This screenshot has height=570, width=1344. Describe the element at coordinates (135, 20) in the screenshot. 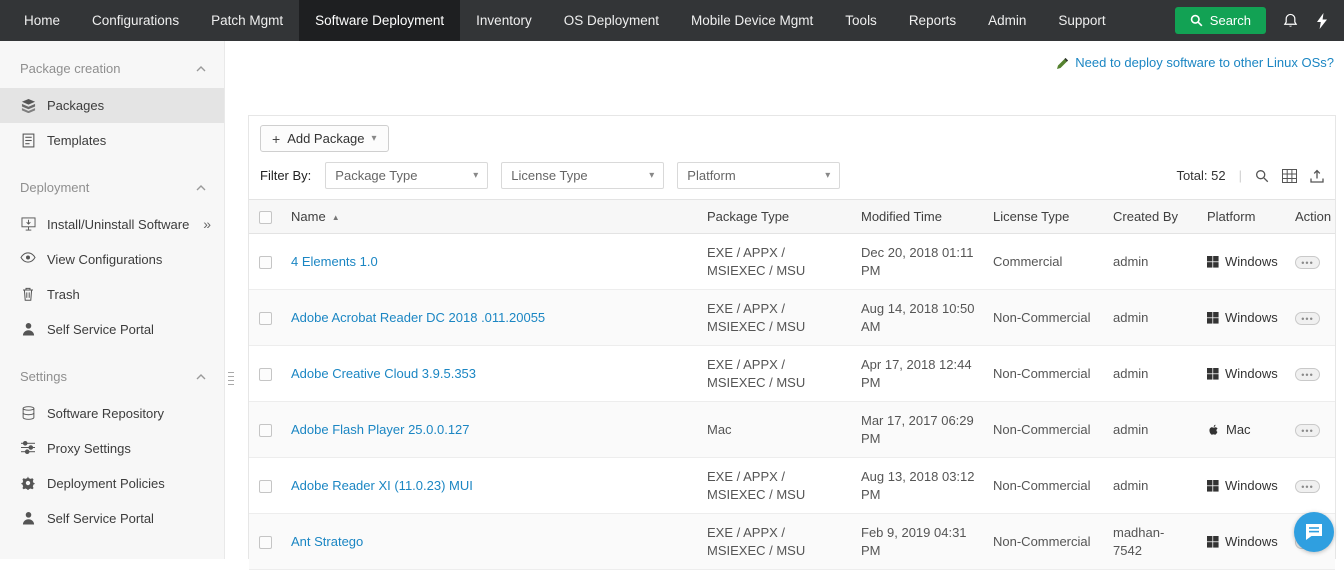

I see `nav-tab-configurations: Configurations` at that location.